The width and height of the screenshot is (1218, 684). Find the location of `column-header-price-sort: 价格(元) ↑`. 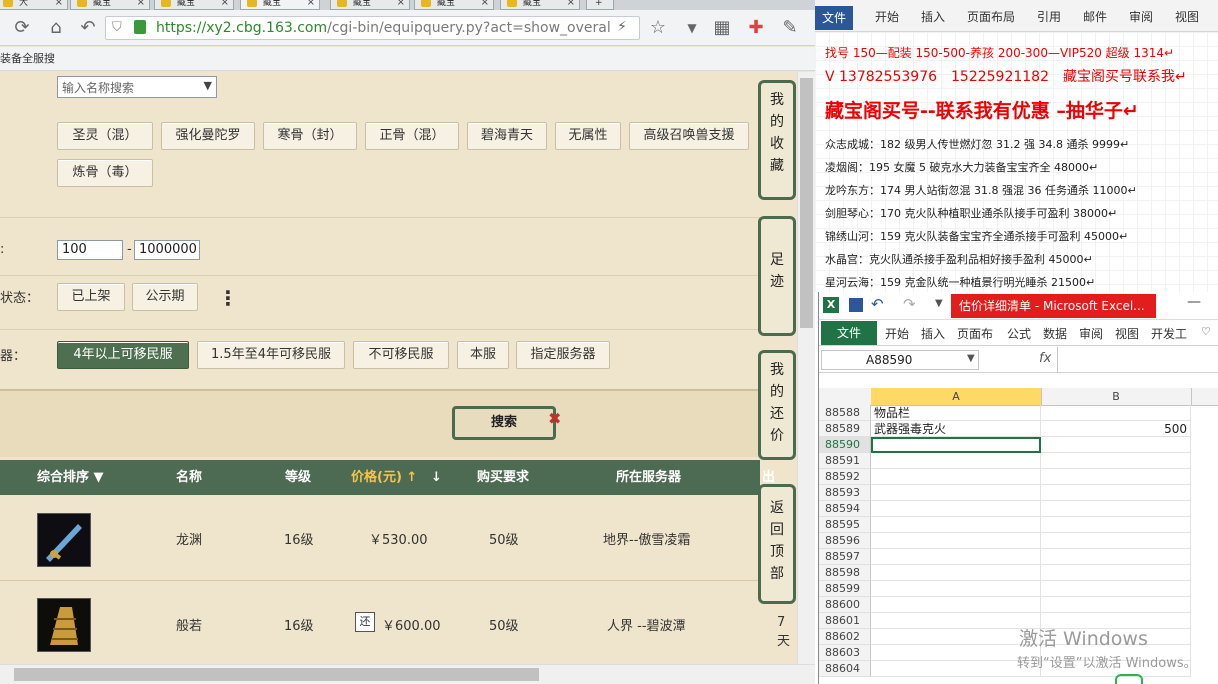

column-header-price-sort: 价格(元) ↑ is located at coordinates (384, 477).